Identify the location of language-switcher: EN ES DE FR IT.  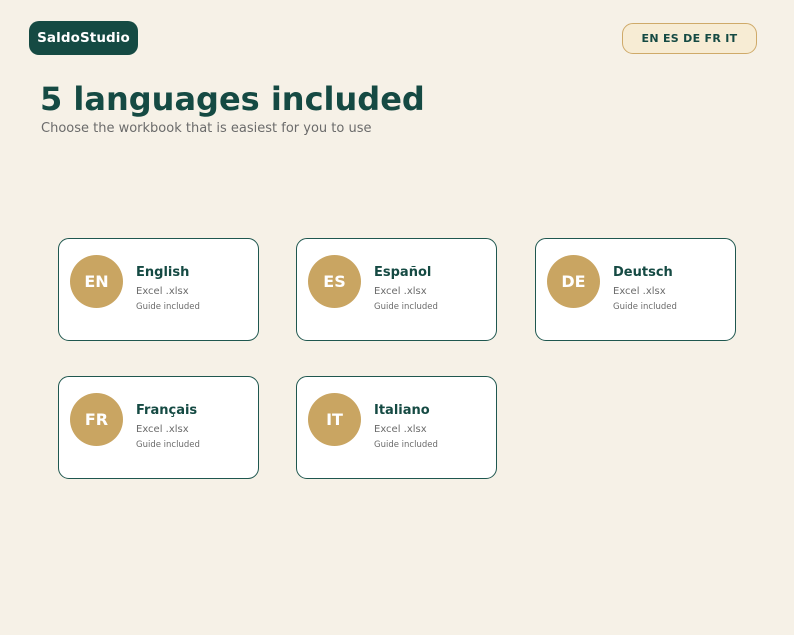
(689, 38).